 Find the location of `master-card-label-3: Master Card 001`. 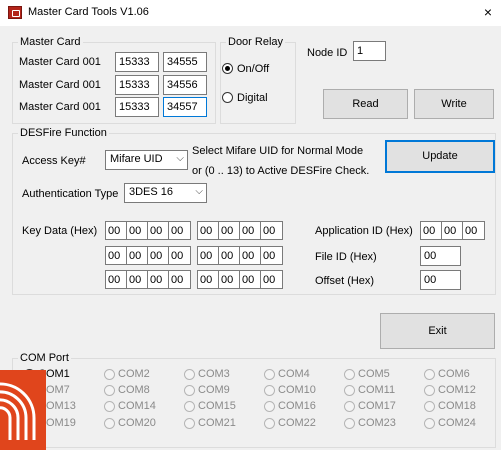

master-card-label-3: Master Card 001 is located at coordinates (60, 107).